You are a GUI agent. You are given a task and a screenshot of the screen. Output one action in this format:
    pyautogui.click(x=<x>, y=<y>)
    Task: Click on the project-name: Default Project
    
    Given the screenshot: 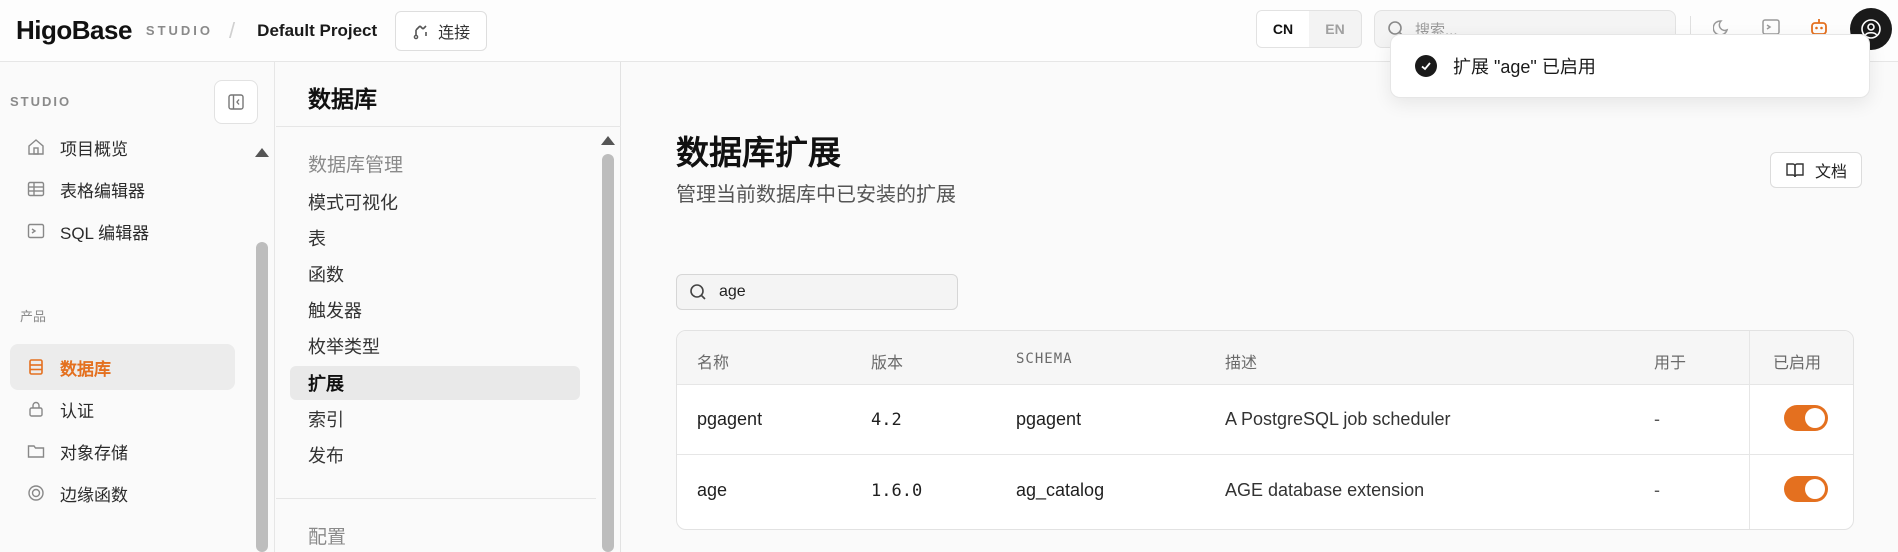 What is the action you would take?
    pyautogui.click(x=317, y=31)
    